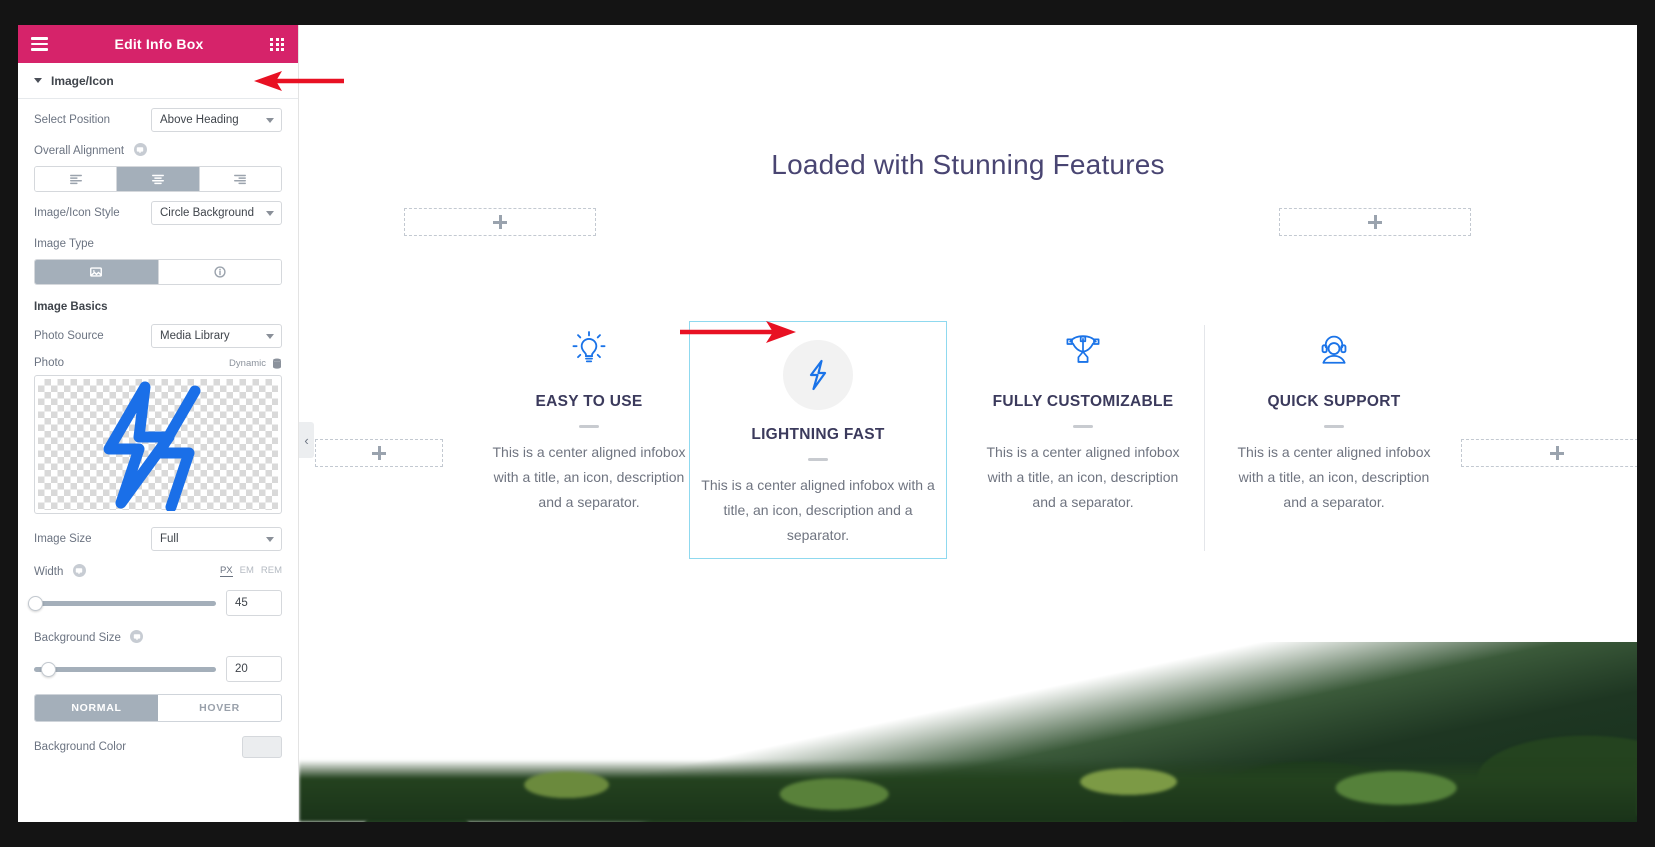  Describe the element at coordinates (226, 571) in the screenshot. I see `unit-px: PX` at that location.